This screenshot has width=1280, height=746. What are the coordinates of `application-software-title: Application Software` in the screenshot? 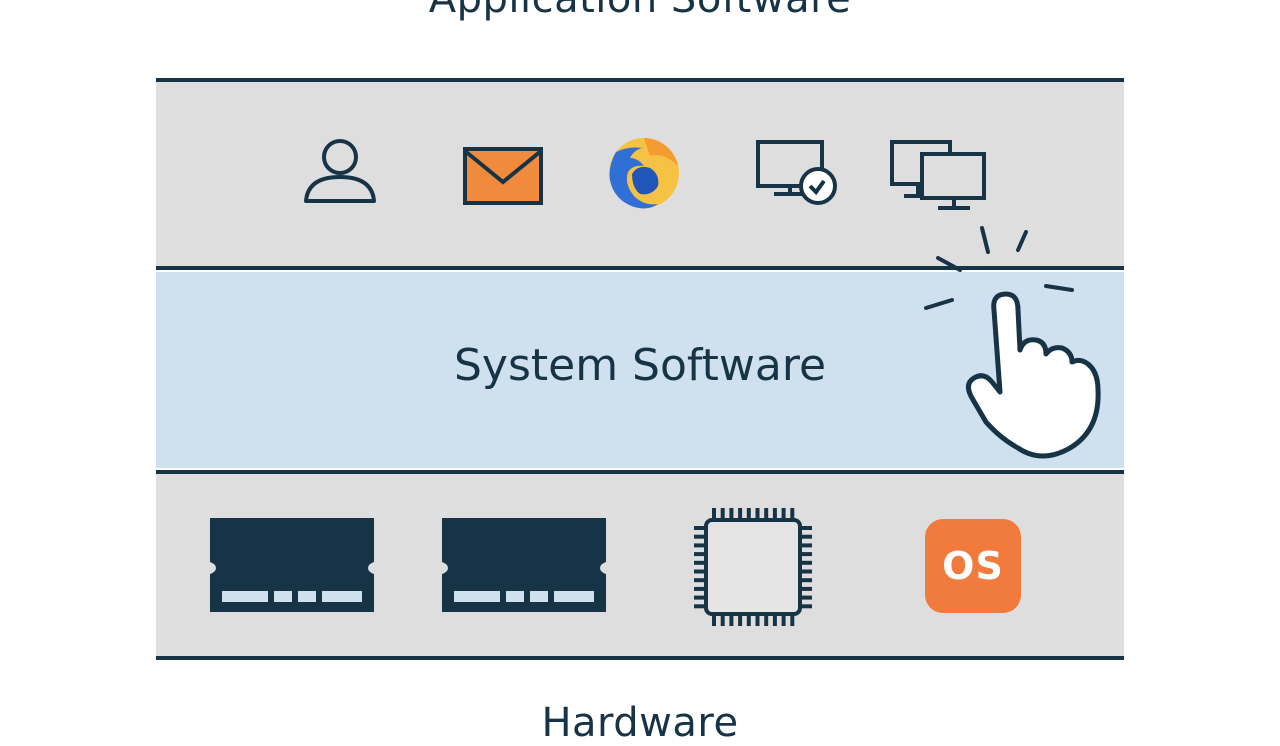 It's located at (640, 11).